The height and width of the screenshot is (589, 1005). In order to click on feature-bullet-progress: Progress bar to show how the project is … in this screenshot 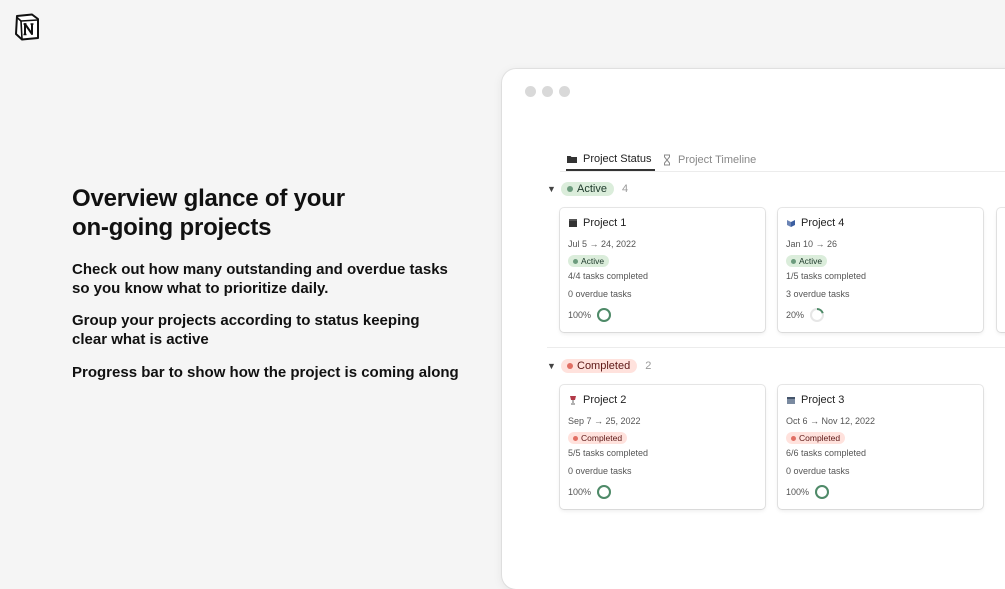, I will do `click(265, 372)`.